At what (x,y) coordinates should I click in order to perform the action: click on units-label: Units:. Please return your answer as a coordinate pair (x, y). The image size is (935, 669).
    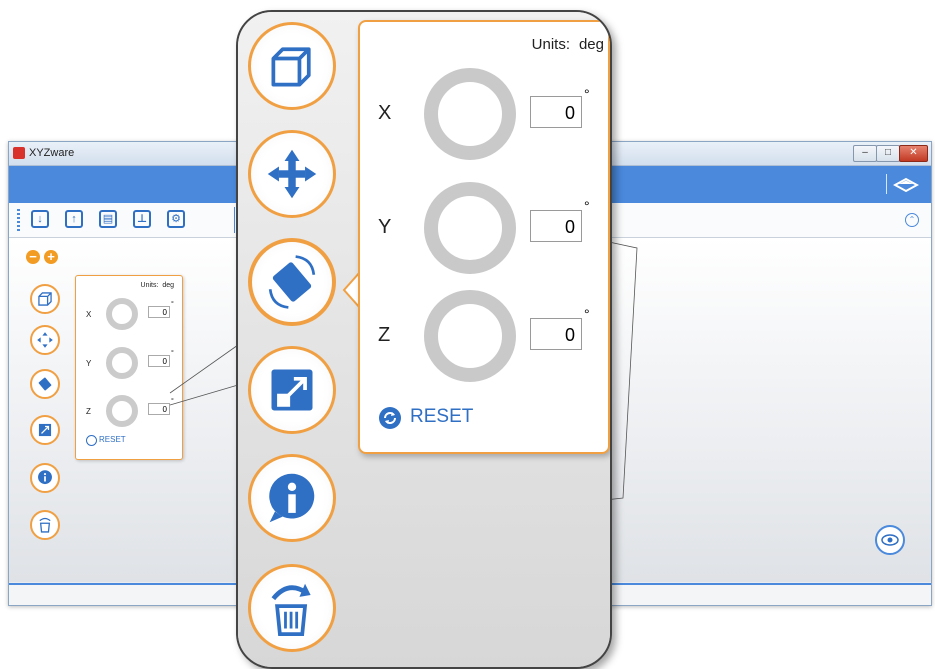
    Looking at the image, I should click on (550, 44).